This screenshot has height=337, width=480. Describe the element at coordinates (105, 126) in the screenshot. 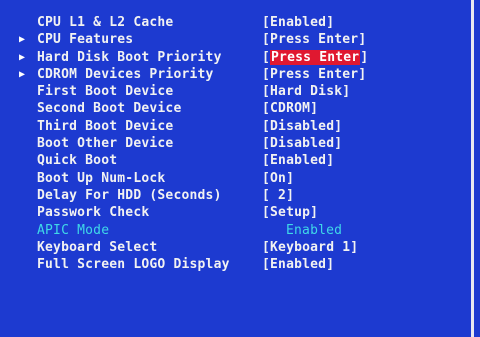

I see `setting-label: Third Boot Device` at that location.